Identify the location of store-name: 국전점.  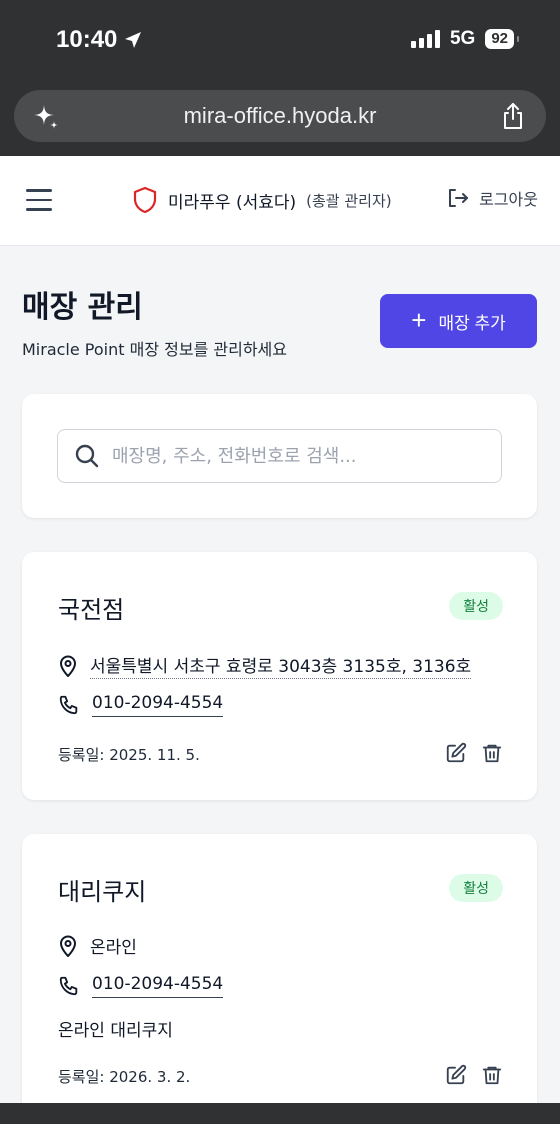
(91, 610).